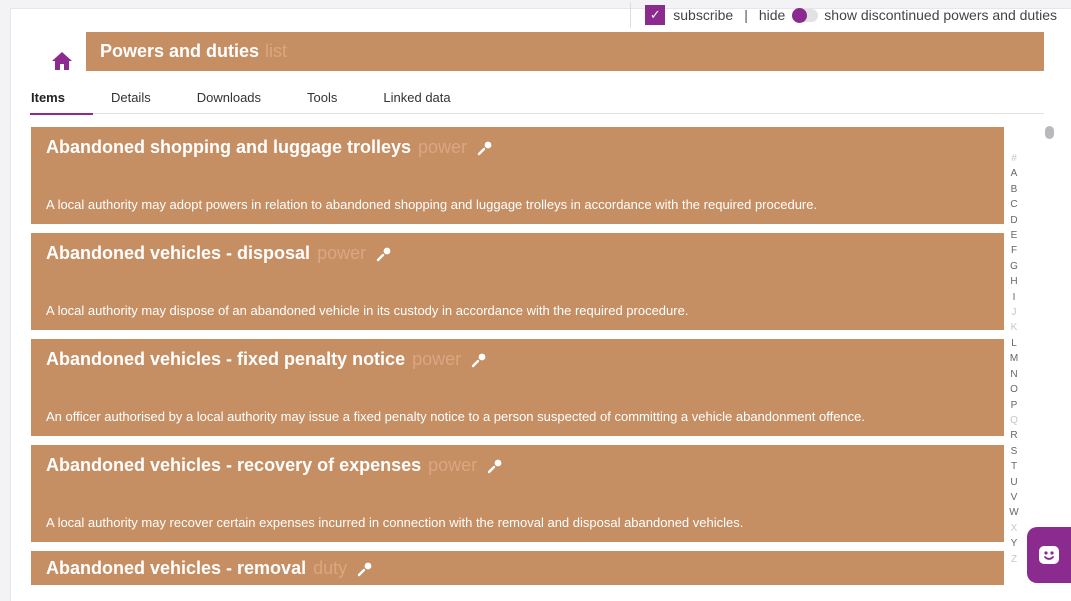 This screenshot has width=1071, height=601. Describe the element at coordinates (1049, 132) in the screenshot. I see `scrollbar-thumb` at that location.